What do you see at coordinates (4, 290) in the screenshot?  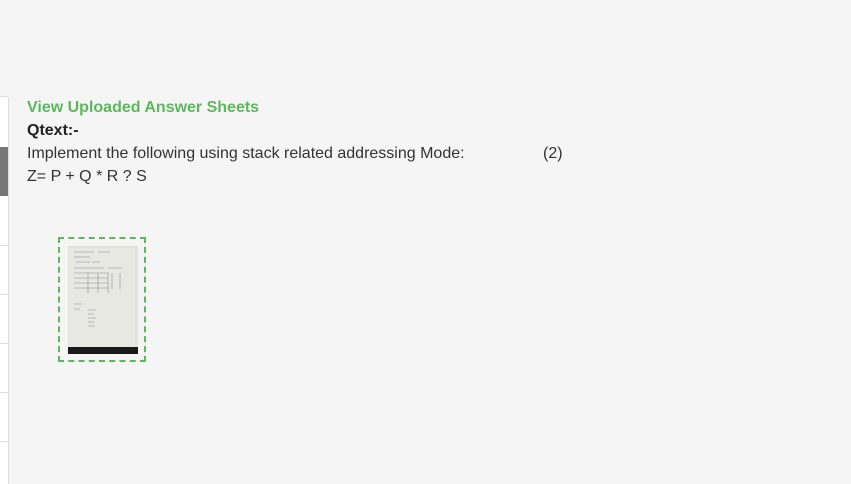 I see `left-nav-panel` at bounding box center [4, 290].